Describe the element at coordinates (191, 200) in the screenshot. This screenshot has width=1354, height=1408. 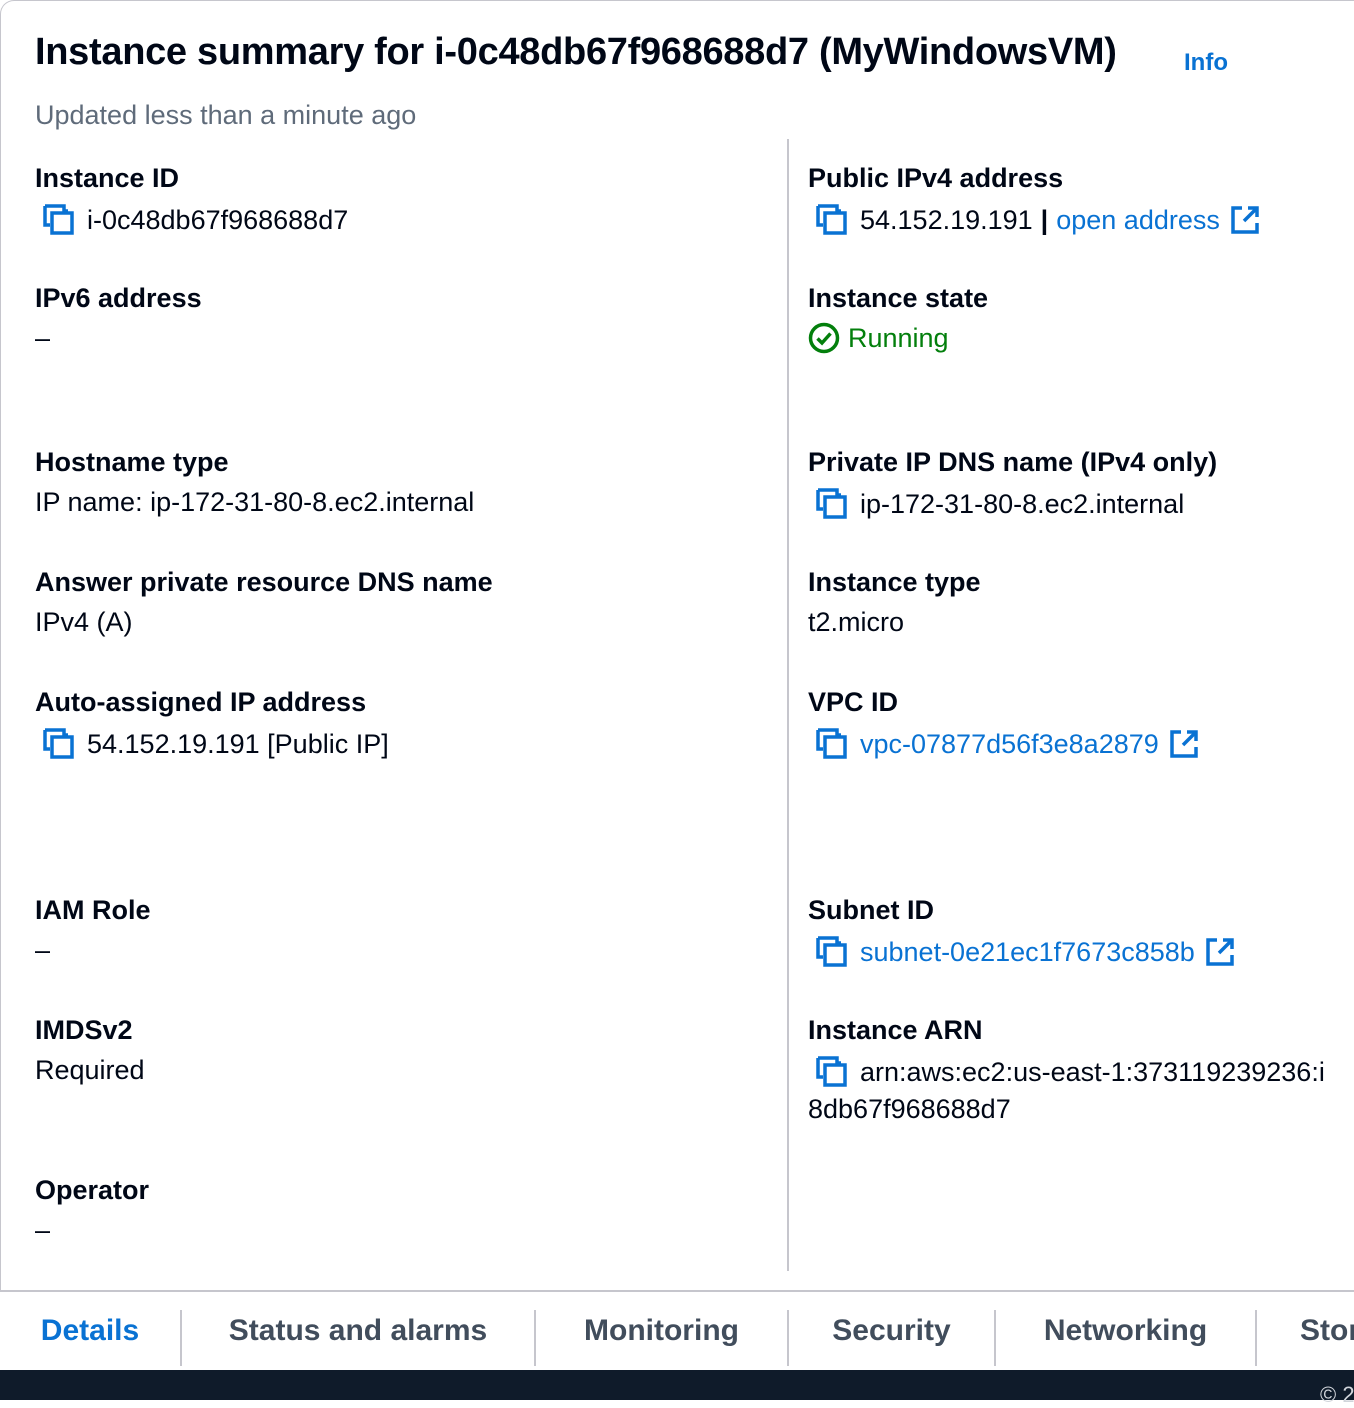
I see `field-instance-id: Instance ID i-0c48db67f968688d7` at that location.